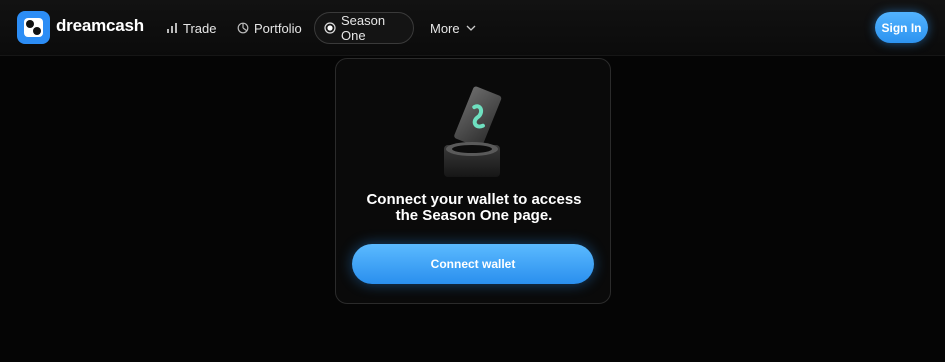  Describe the element at coordinates (901, 27) in the screenshot. I see `sign-in-button: Sign In` at that location.